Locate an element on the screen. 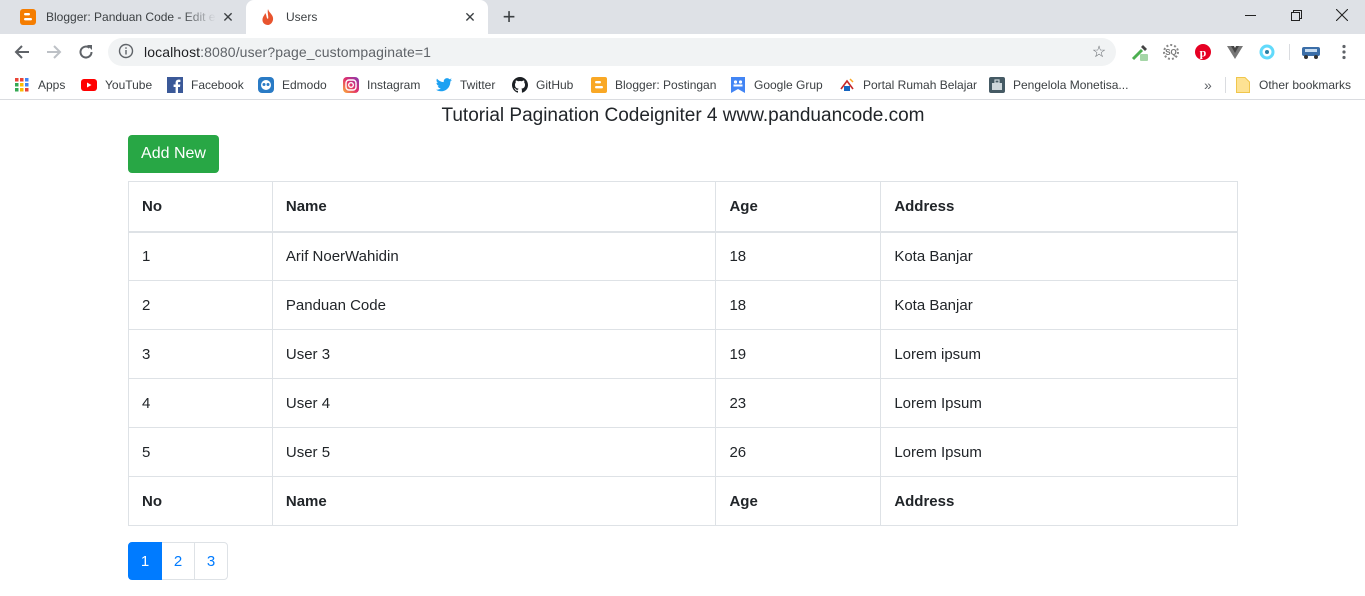 The width and height of the screenshot is (1365, 596). table-header-row: No Name Age Address is located at coordinates (683, 207).